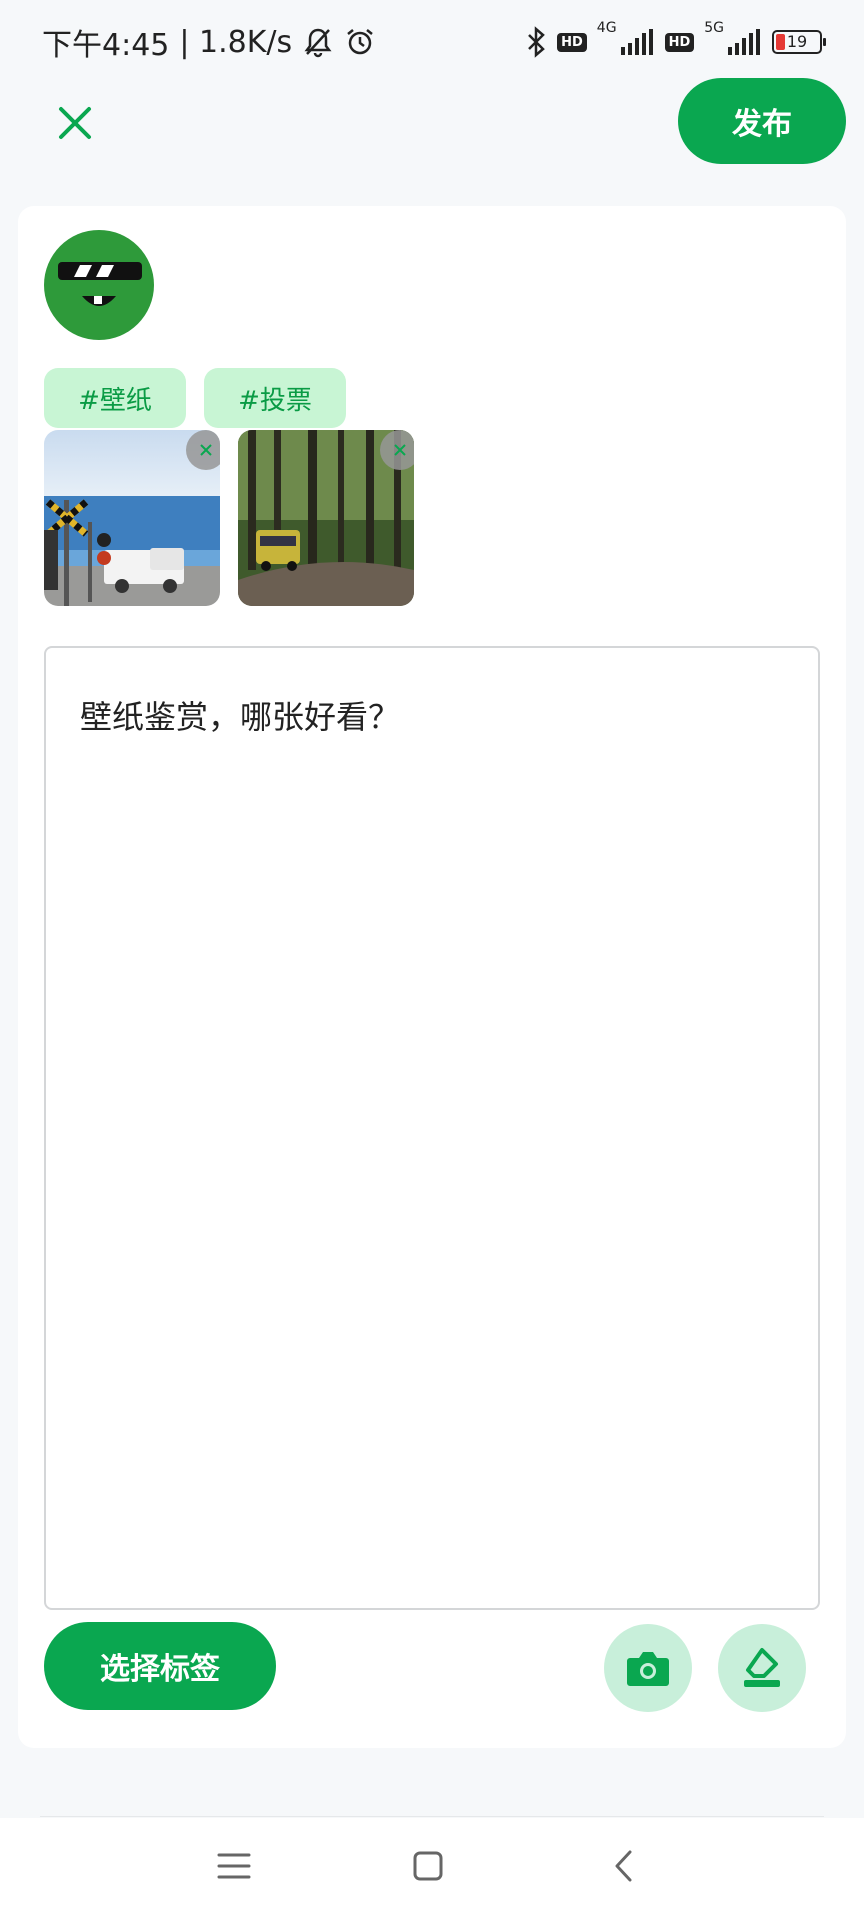 This screenshot has width=864, height=1920. I want to click on battery-icon: 19, so click(799, 42).